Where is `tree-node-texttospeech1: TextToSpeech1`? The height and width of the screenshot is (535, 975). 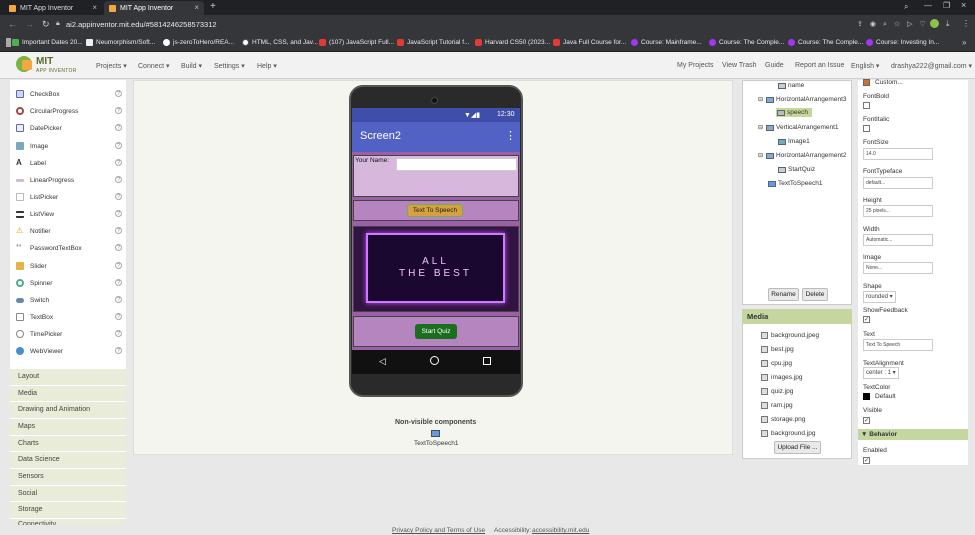 tree-node-texttospeech1: TextToSpeech1 is located at coordinates (795, 183).